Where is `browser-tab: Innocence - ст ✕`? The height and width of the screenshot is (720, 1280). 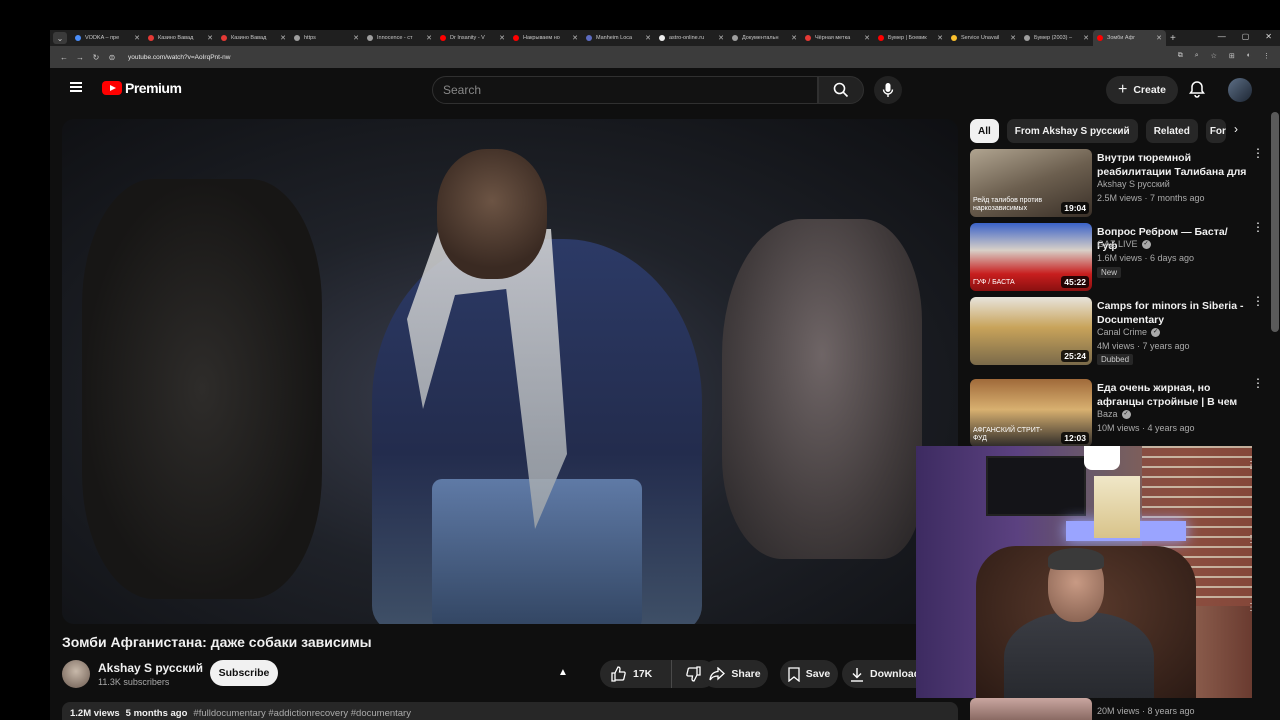
browser-tab: Innocence - ст ✕ is located at coordinates (399, 38).